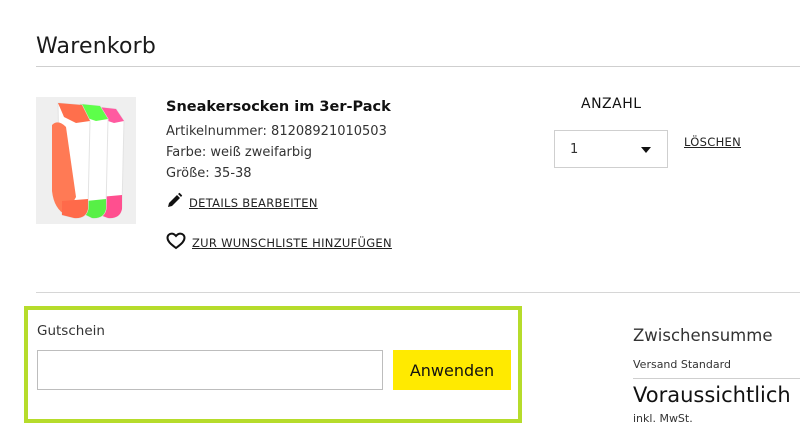  I want to click on total-label: Voraussichtlich, so click(712, 395).